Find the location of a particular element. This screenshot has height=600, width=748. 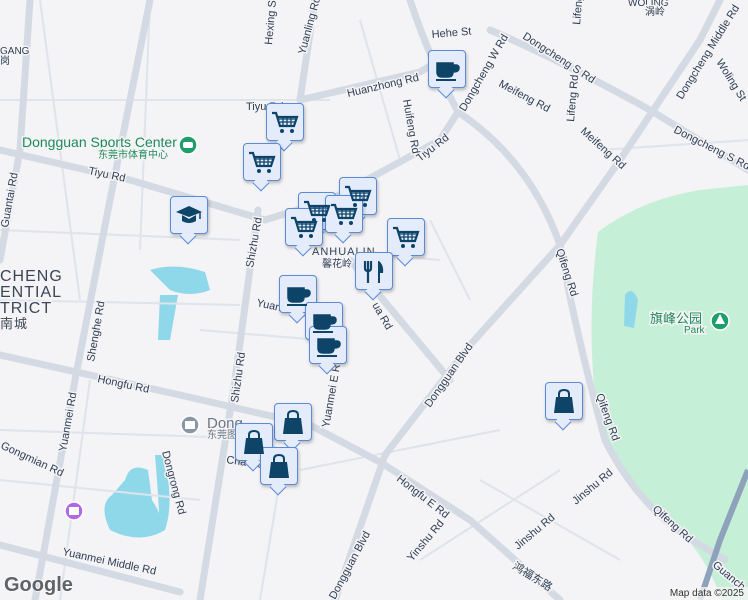

road-label: Hexing St is located at coordinates (271, 22).